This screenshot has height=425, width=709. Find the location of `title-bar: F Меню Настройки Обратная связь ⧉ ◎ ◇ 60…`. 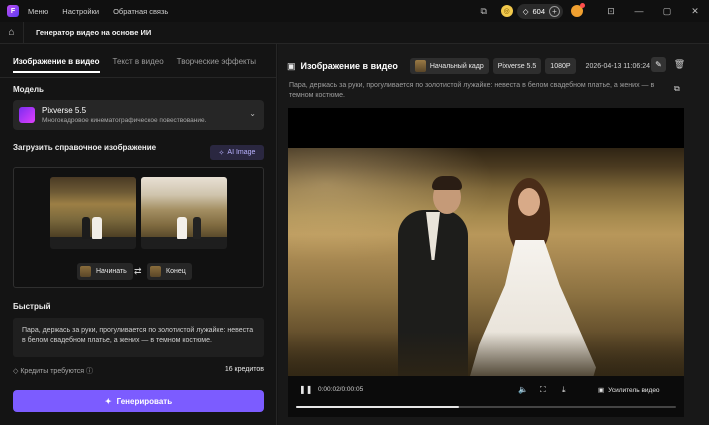

title-bar: F Меню Настройки Обратная связь ⧉ ◎ ◇ 60… is located at coordinates (354, 11).